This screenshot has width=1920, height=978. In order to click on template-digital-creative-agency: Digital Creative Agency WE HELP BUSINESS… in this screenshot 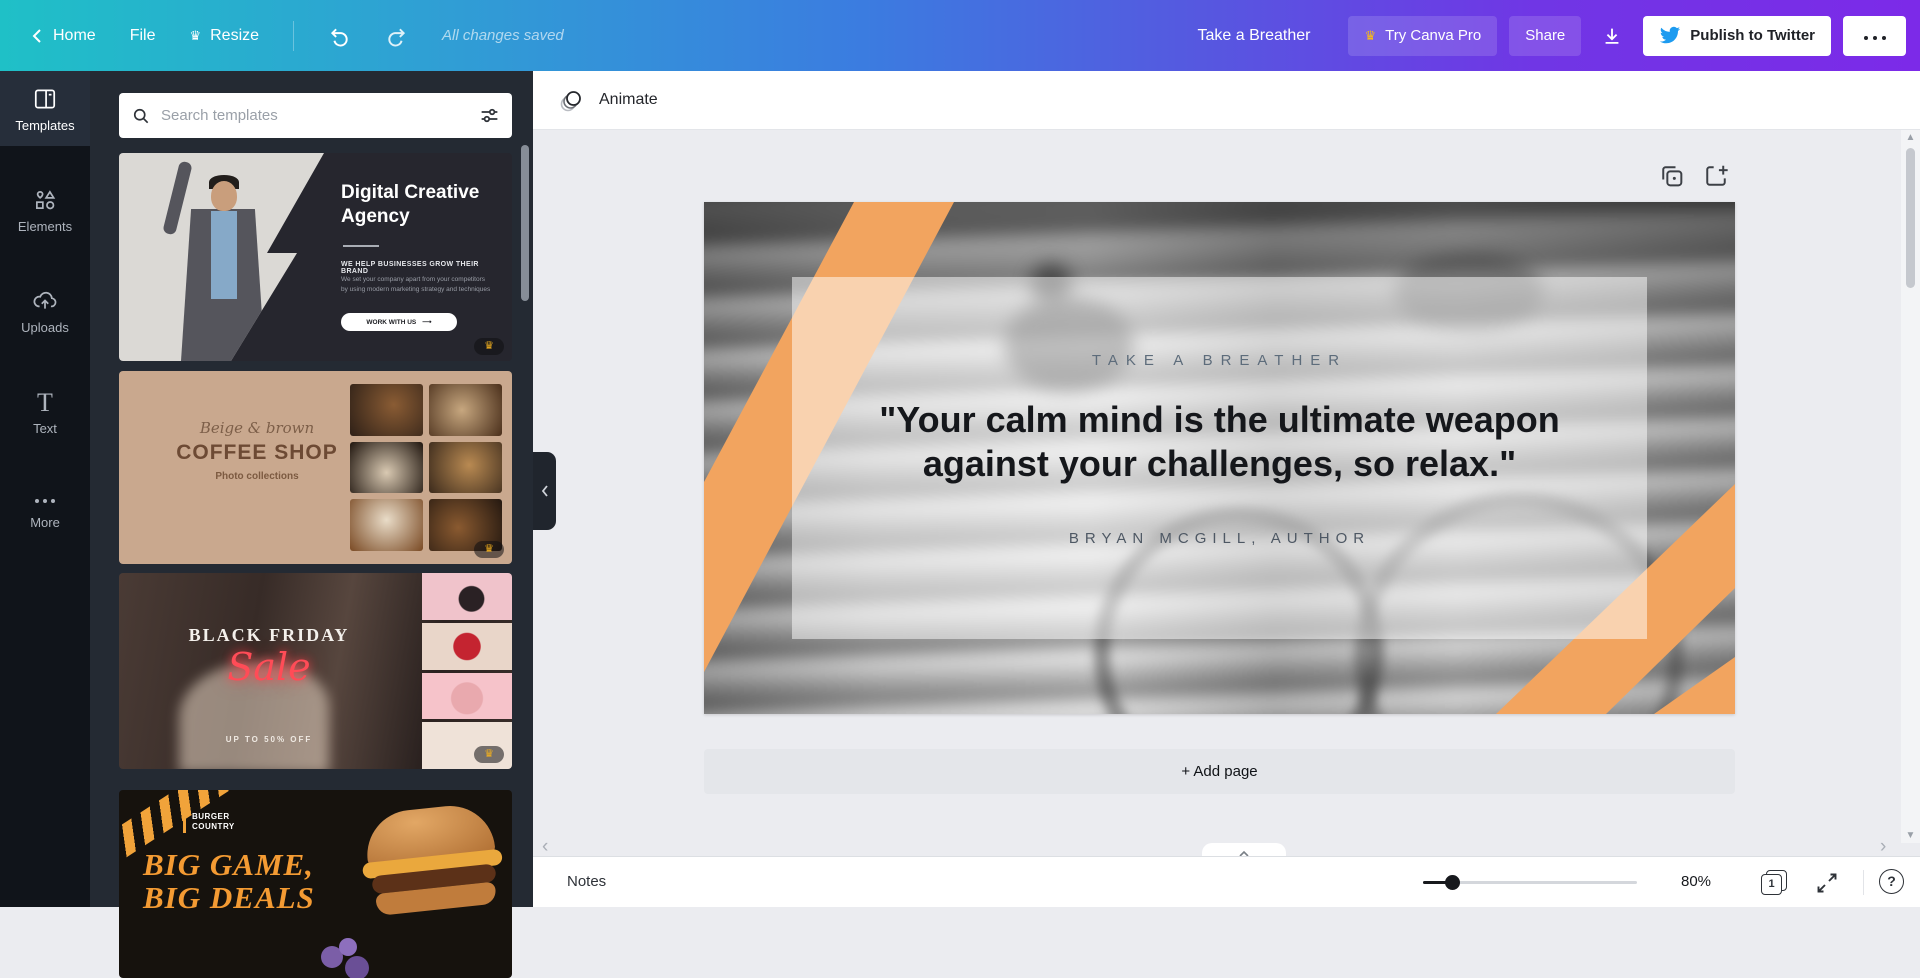, I will do `click(315, 257)`.